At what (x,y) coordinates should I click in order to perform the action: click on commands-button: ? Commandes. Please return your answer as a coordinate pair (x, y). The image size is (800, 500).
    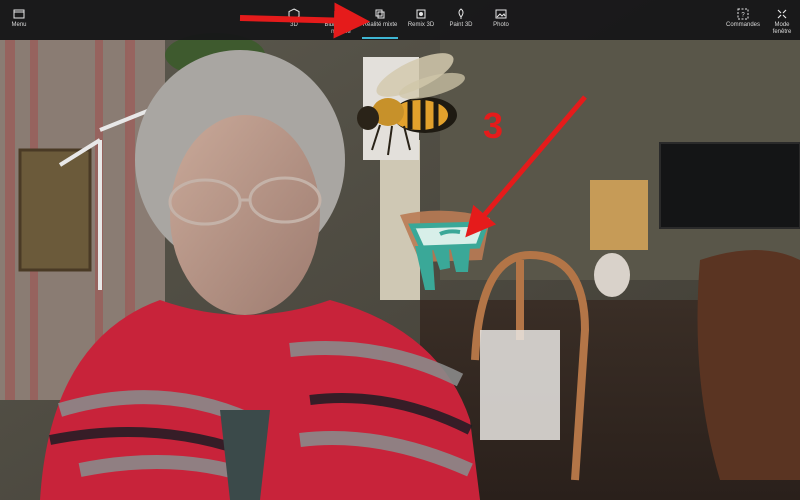
    Looking at the image, I should click on (743, 20).